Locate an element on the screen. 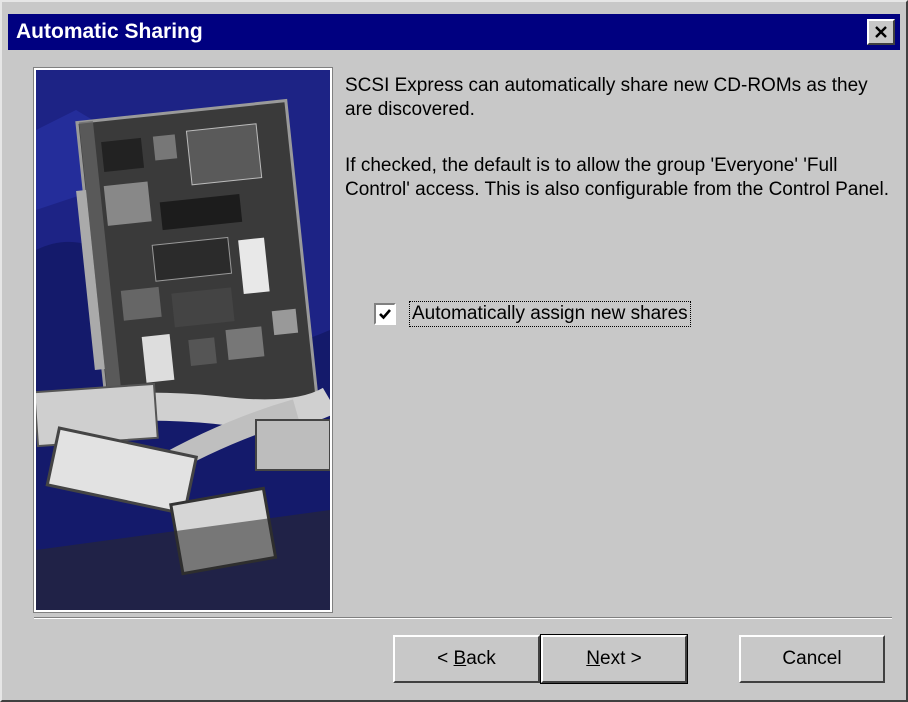  cancel-button: Cancel is located at coordinates (812, 659).